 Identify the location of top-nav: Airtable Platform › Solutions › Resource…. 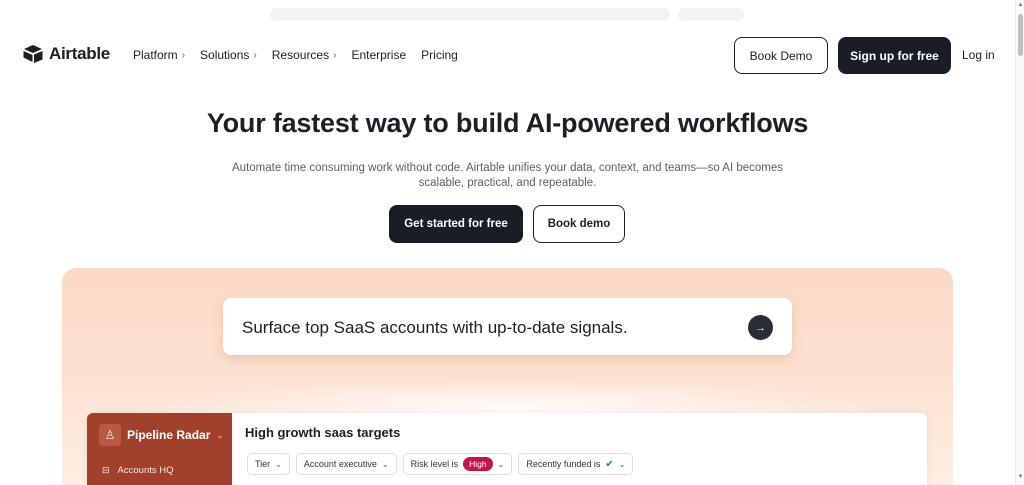
(507, 56).